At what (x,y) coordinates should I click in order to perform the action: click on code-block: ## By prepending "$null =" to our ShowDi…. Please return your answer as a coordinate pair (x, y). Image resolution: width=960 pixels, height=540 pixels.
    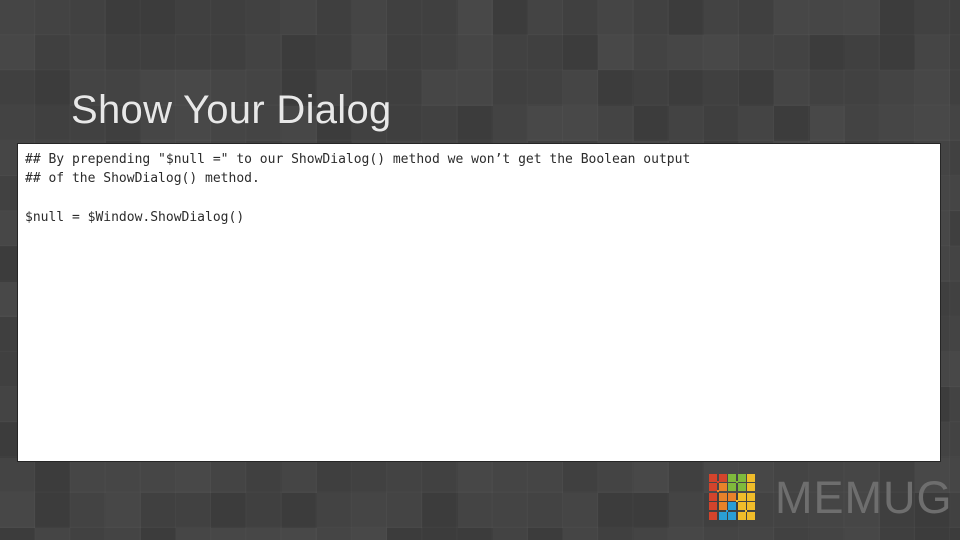
    Looking at the image, I should click on (358, 188).